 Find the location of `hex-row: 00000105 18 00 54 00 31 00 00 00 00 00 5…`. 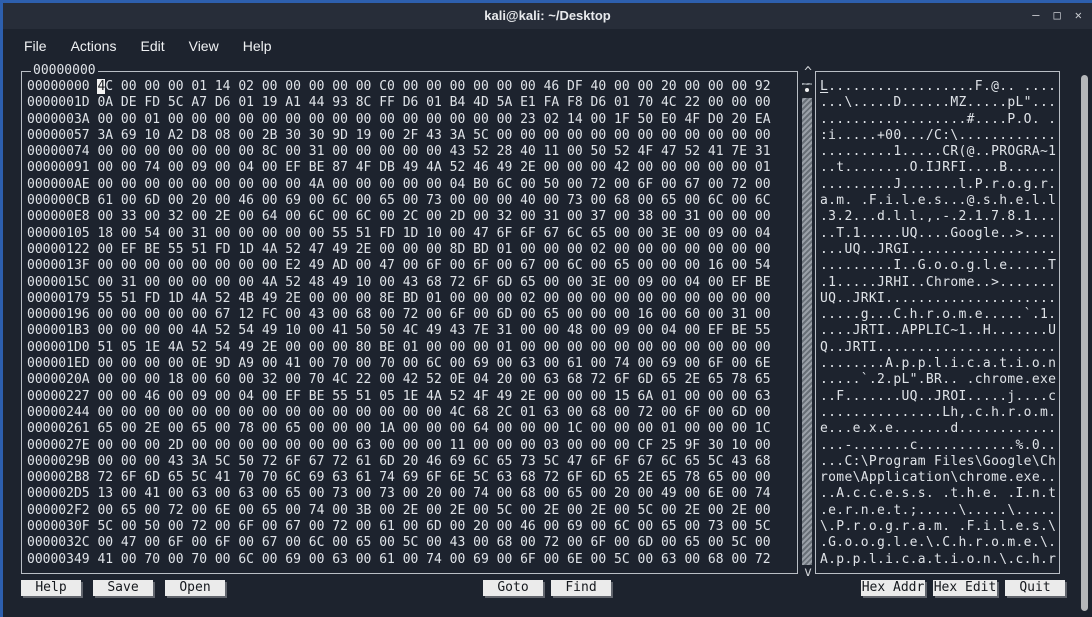

hex-row: 00000105 18 00 54 00 31 00 00 00 00 00 5… is located at coordinates (411, 234).